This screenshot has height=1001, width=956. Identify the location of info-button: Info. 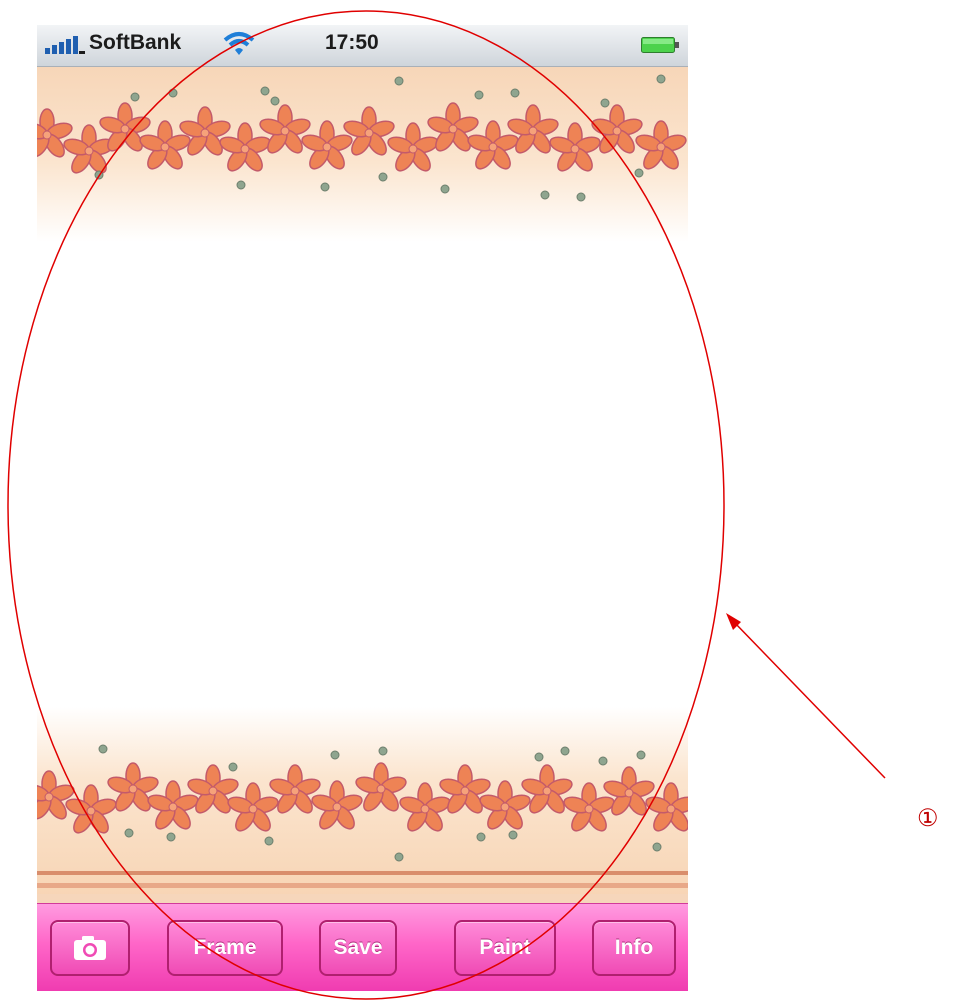
(634, 948).